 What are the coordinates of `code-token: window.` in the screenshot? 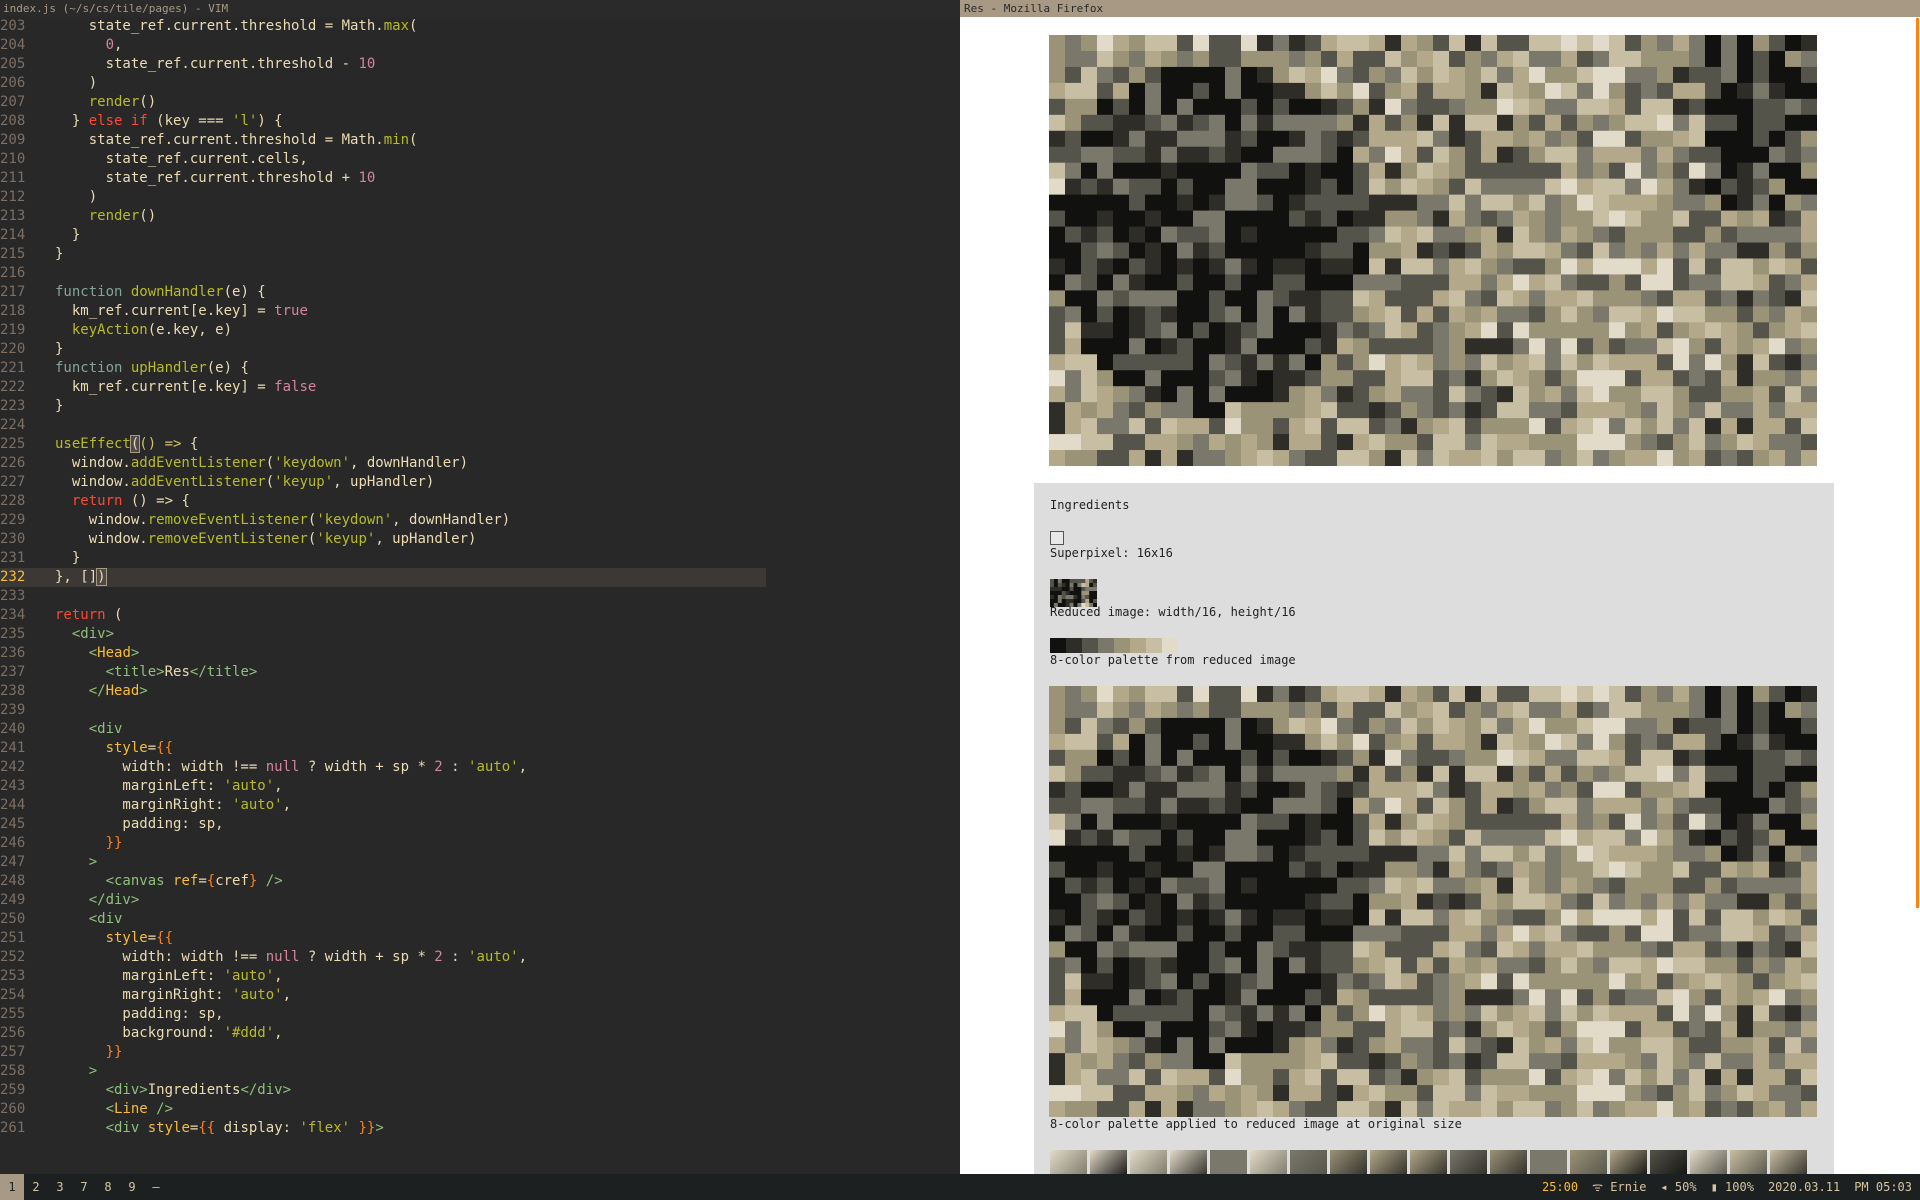 It's located at (101, 539).